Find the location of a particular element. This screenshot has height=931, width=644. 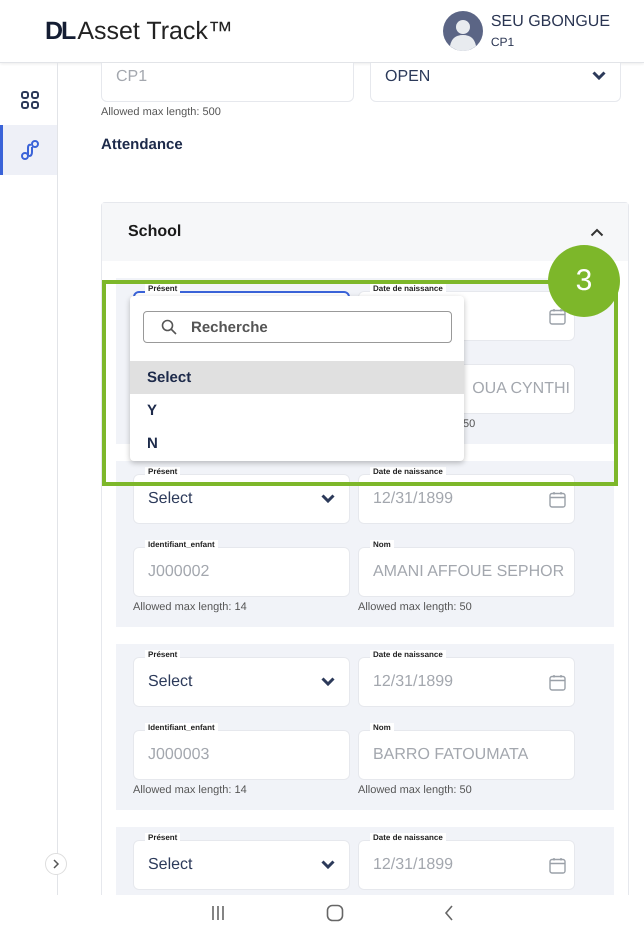

grid-icon is located at coordinates (30, 100).